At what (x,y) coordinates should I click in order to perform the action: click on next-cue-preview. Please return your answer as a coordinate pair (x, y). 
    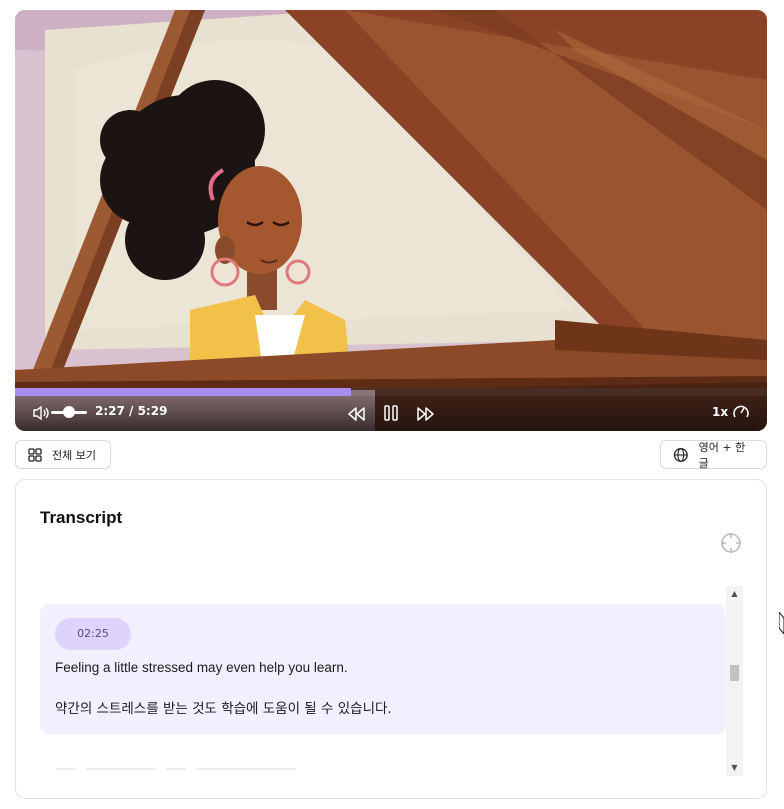
    Looking at the image, I should click on (201, 770).